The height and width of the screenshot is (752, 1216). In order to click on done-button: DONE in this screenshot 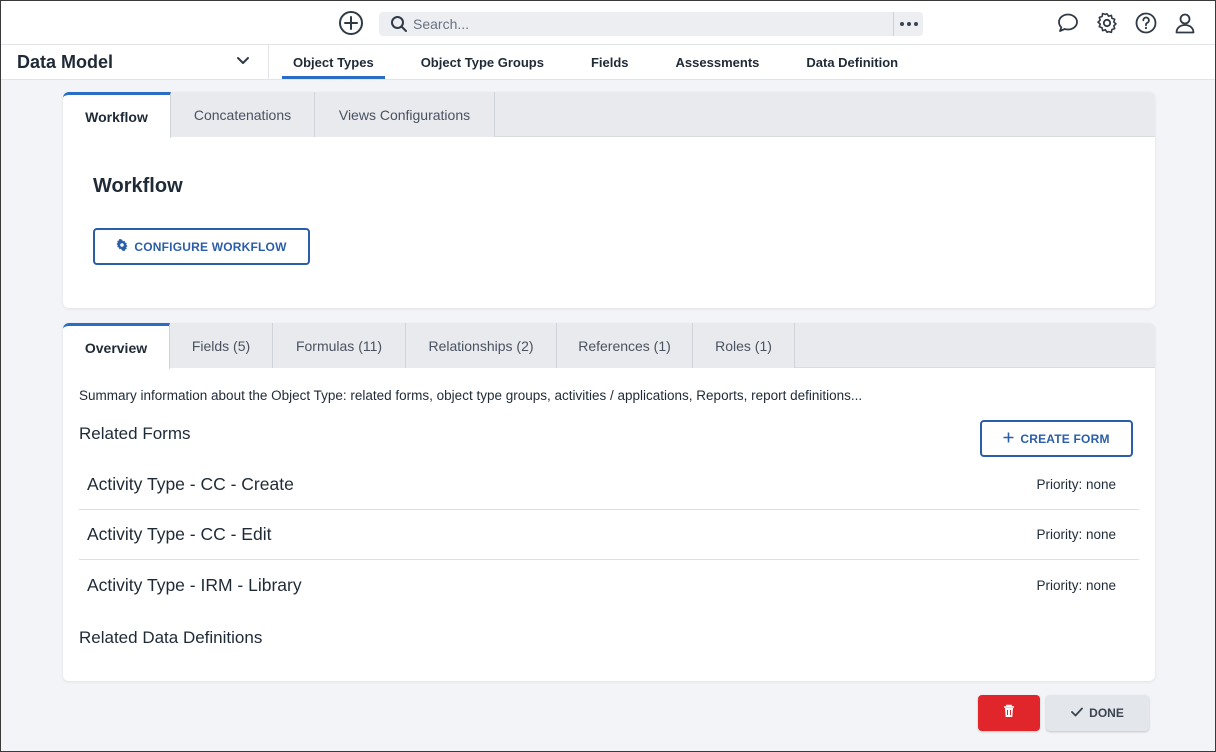, I will do `click(1097, 713)`.